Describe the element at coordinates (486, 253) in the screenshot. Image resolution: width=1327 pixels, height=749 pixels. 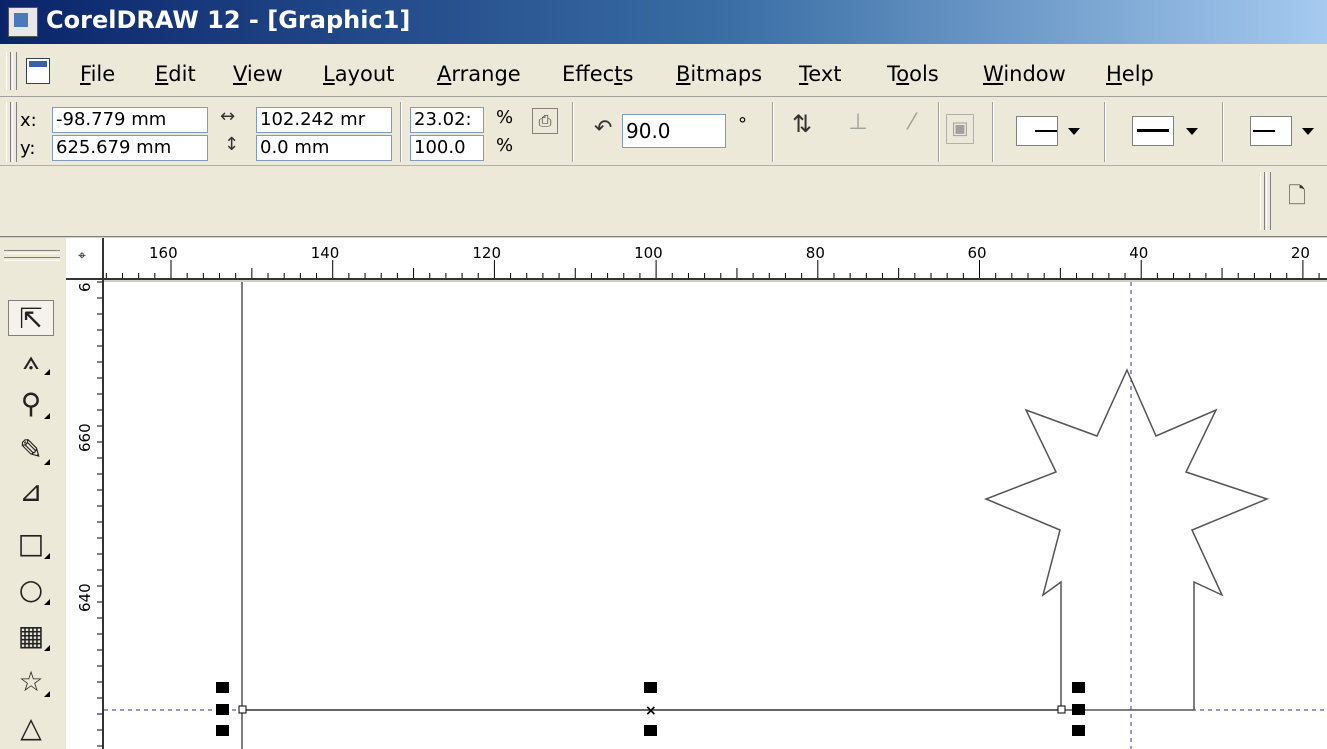
I see `hruler-label: 120` at that location.